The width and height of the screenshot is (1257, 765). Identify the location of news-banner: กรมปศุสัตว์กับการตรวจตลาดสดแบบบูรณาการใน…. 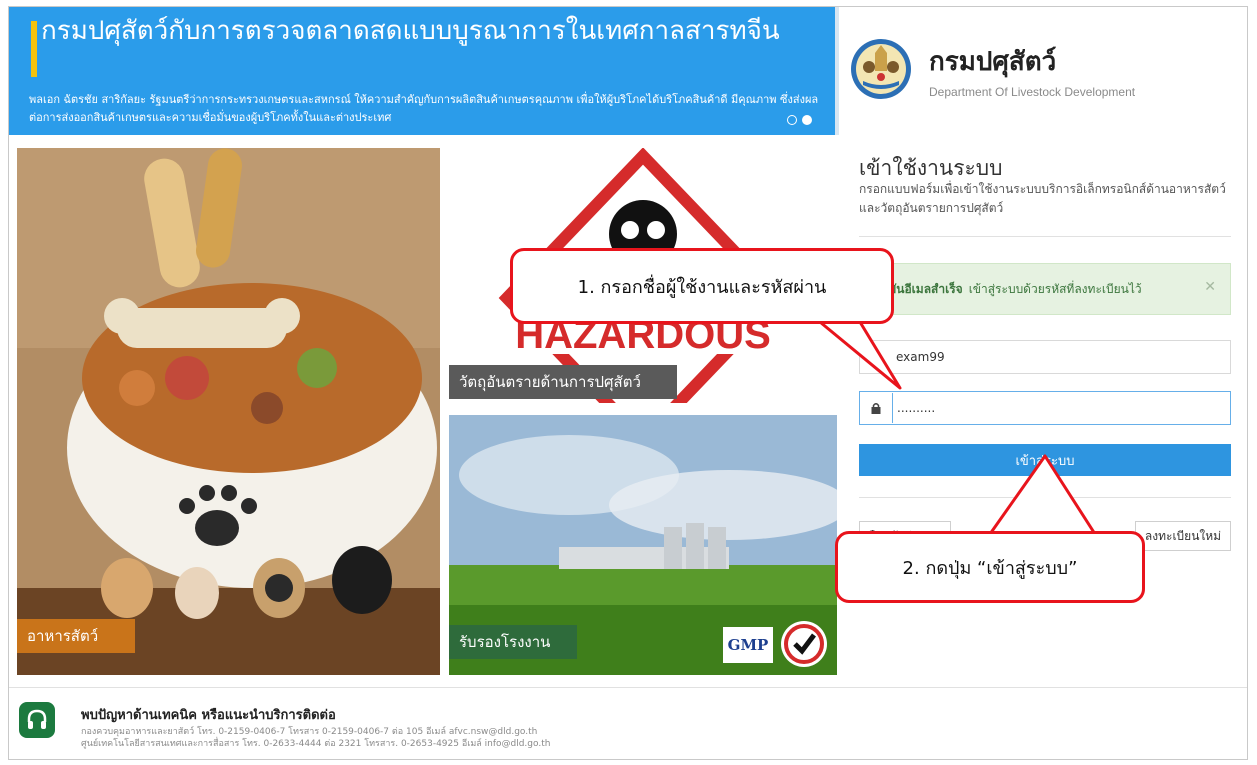
(422, 71).